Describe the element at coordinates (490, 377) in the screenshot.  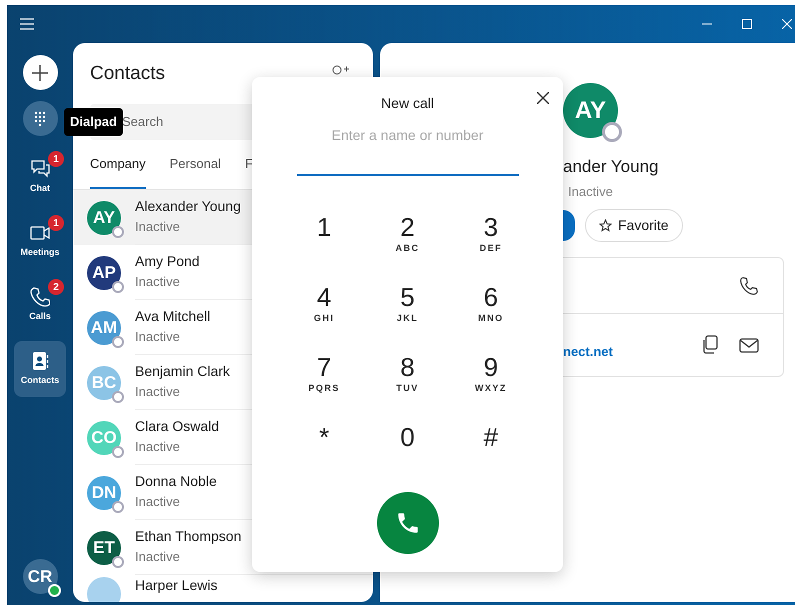
I see `dial-key: 9 WXYZ` at that location.